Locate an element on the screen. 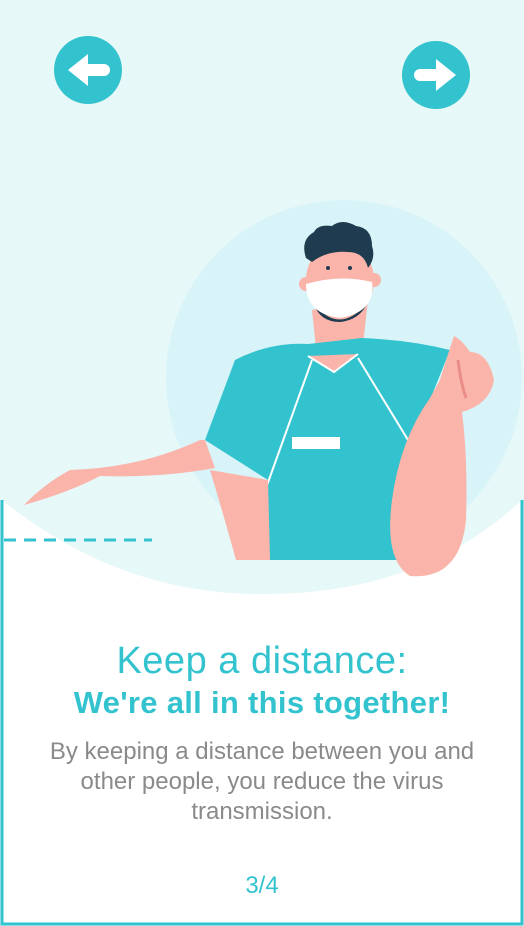  page-subtitle: We're all in this together! is located at coordinates (262, 702).